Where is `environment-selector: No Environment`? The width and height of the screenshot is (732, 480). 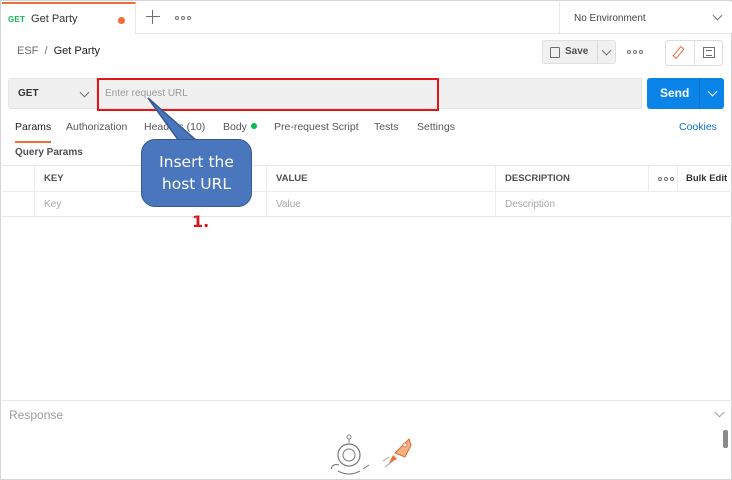
environment-selector: No Environment is located at coordinates (645, 18).